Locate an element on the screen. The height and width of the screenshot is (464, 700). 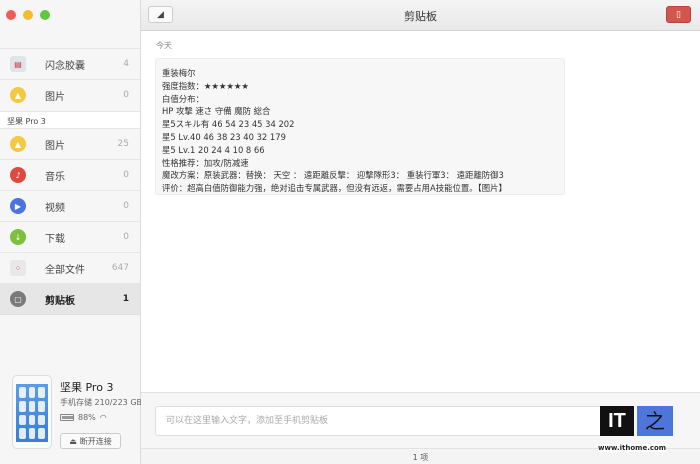
sidebar-item-label: 闪念胶囊 is located at coordinates (65, 66).